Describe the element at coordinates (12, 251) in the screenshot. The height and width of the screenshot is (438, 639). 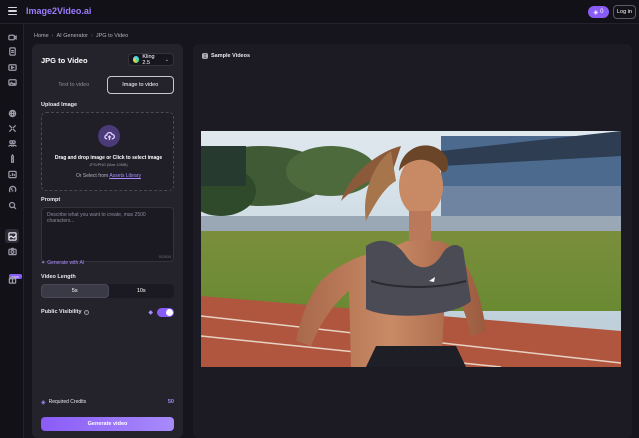
I see `camera-icon` at that location.